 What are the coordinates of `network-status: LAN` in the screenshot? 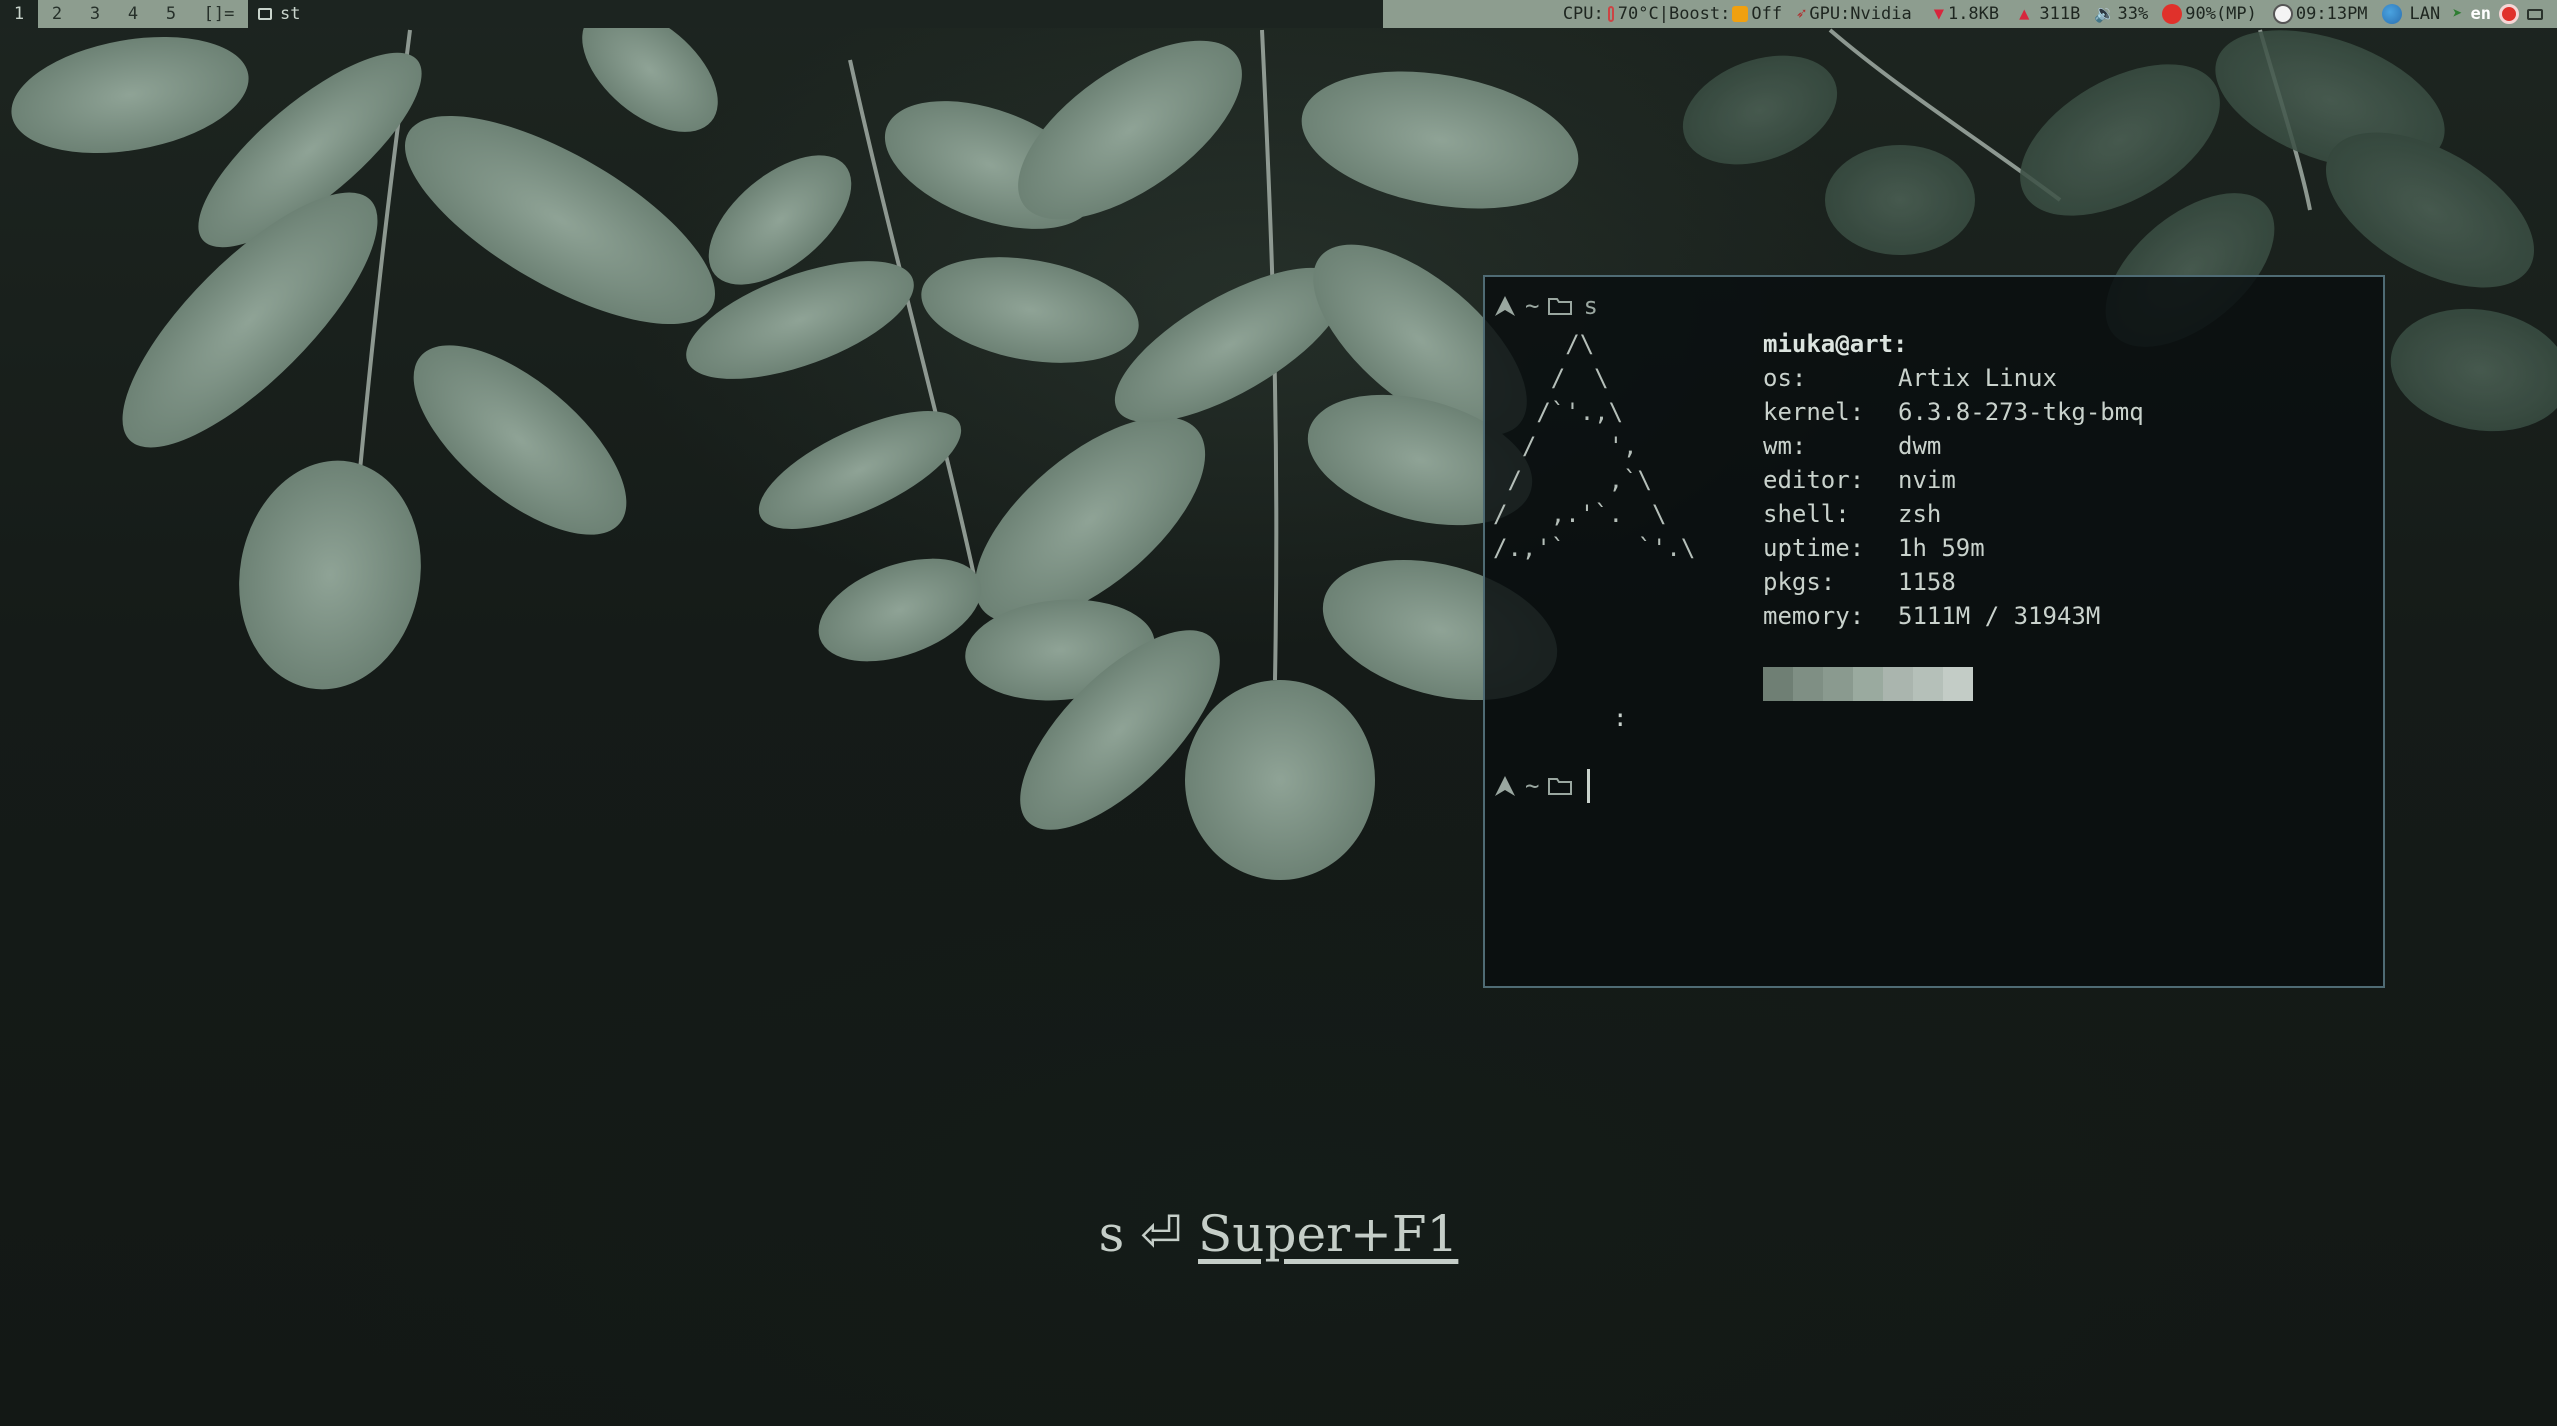 It's located at (2411, 14).